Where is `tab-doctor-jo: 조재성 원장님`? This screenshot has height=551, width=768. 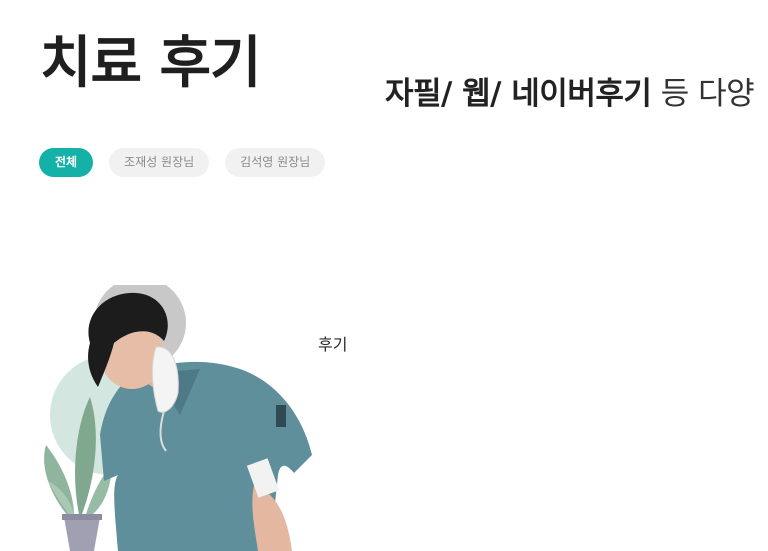
tab-doctor-jo: 조재성 원장님 is located at coordinates (159, 162).